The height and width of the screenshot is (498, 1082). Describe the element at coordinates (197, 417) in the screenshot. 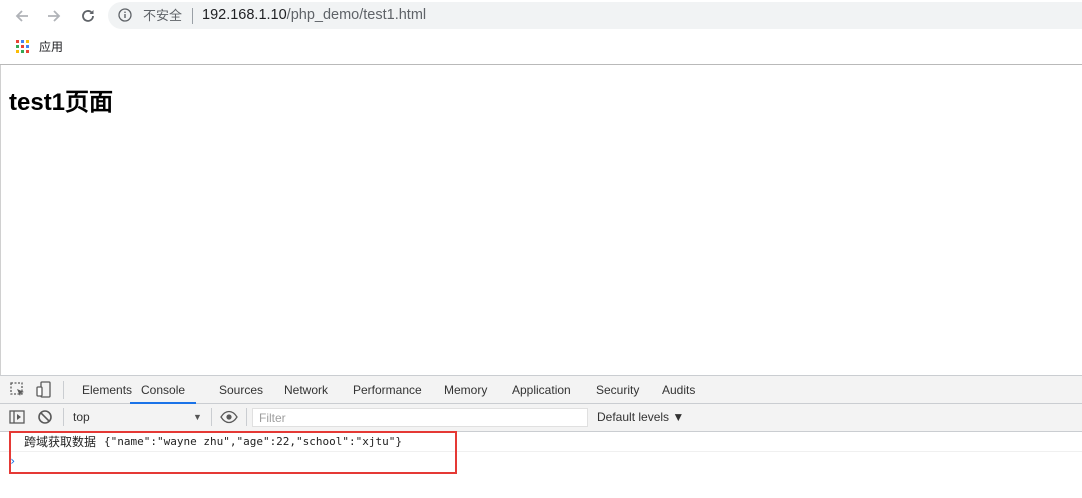

I see `dropdown-arrow-icon: ▼` at that location.